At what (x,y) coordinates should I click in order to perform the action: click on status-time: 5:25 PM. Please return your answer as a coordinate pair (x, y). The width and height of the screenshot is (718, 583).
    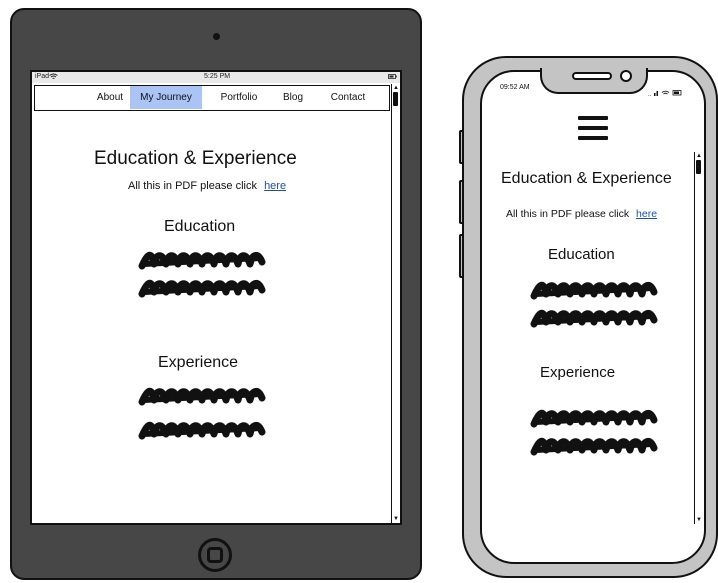
    Looking at the image, I should click on (217, 76).